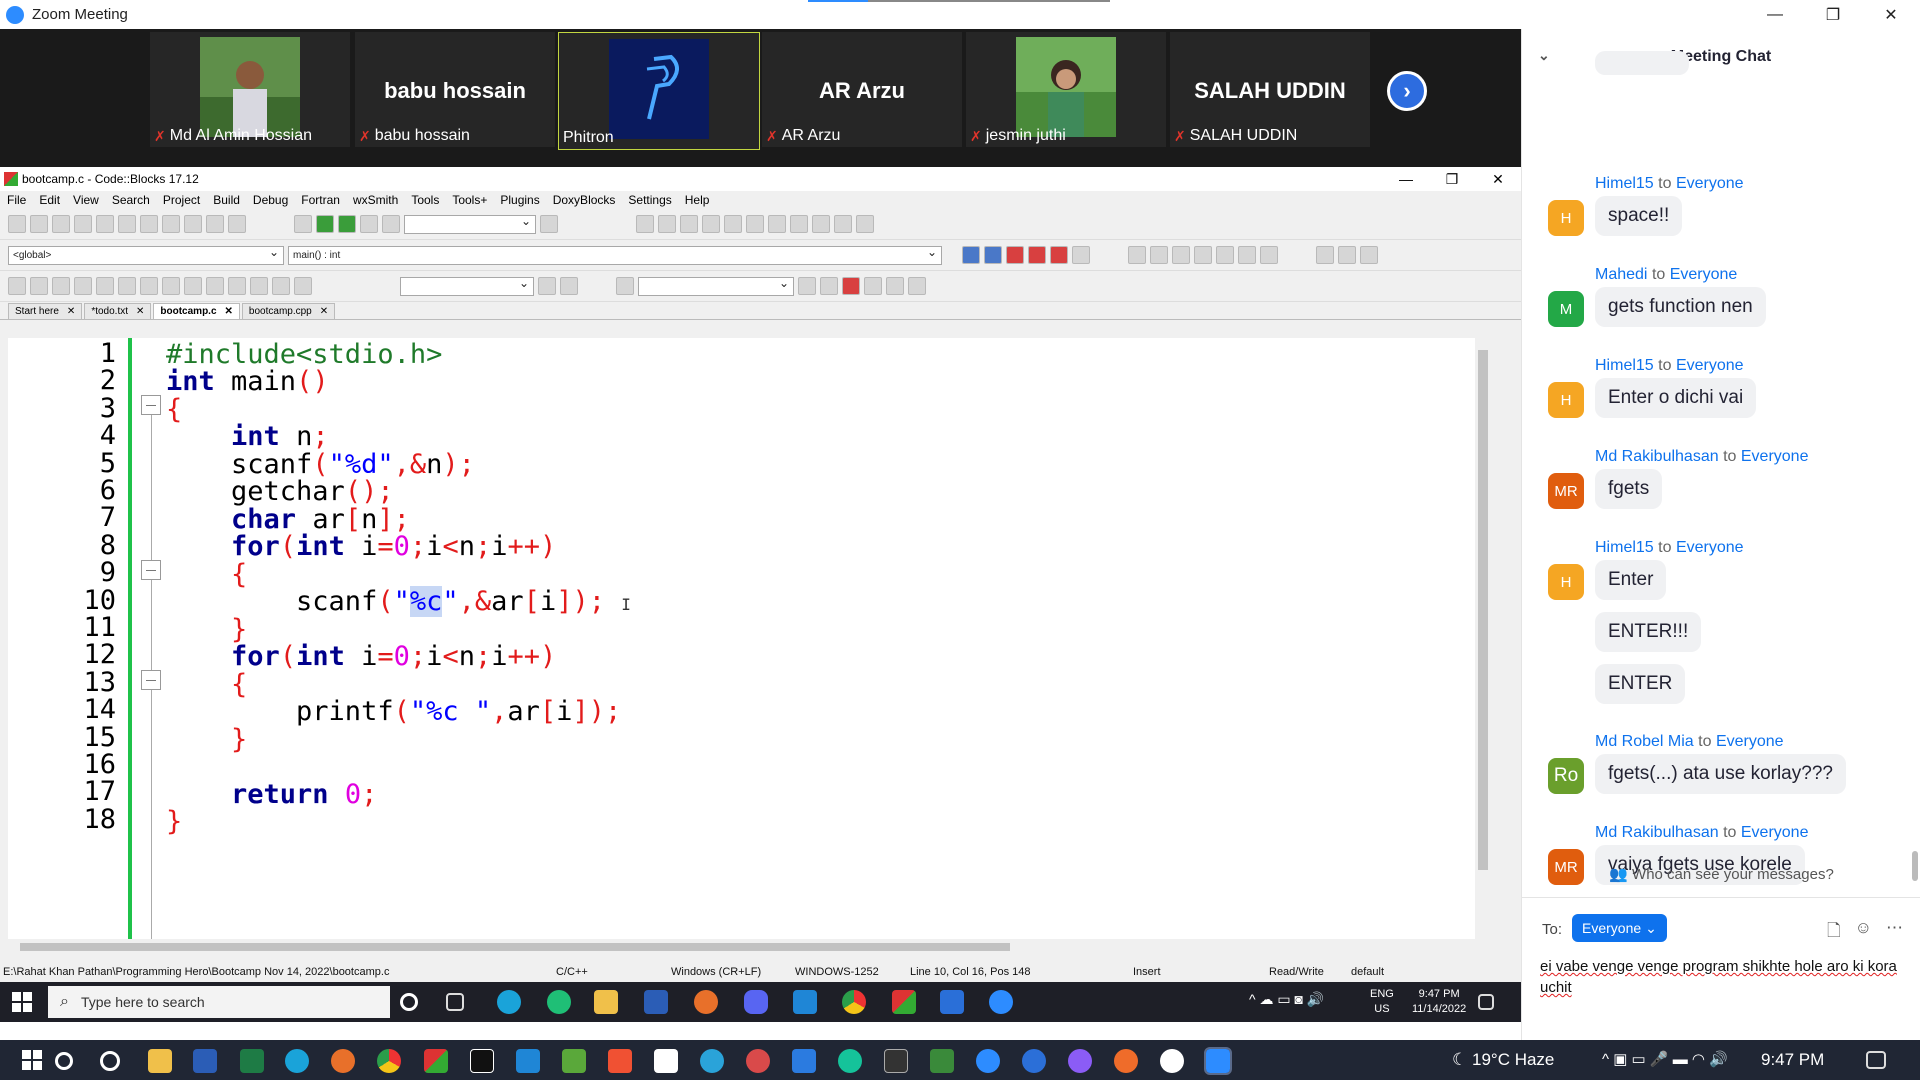 This screenshot has width=1920, height=1080. What do you see at coordinates (482, 1061) in the screenshot?
I see `pycharm-icon` at bounding box center [482, 1061].